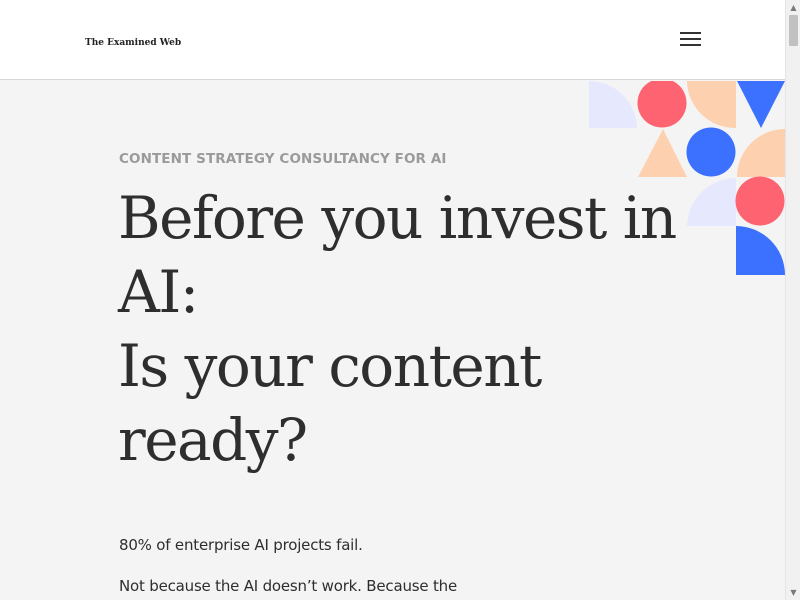 Image resolution: width=800 pixels, height=600 pixels. I want to click on blue-quarter-circle, so click(760, 250).